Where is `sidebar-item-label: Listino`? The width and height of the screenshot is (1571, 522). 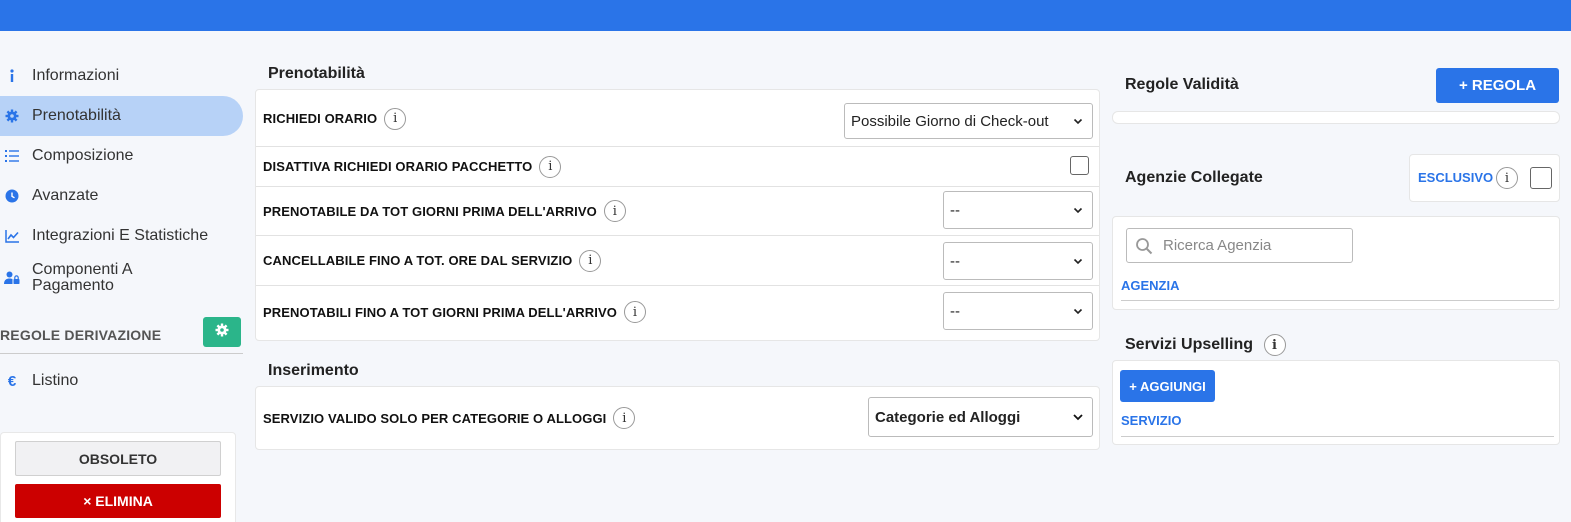
sidebar-item-label: Listino is located at coordinates (55, 380).